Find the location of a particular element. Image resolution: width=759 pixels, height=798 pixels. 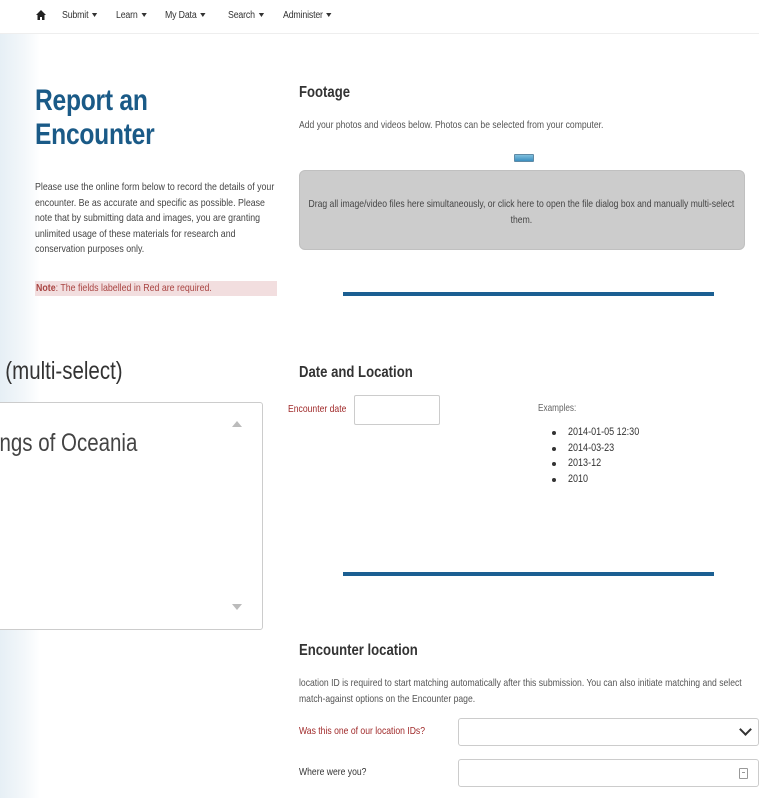

multiselect-option: dings of Oceania is located at coordinates (68, 443).